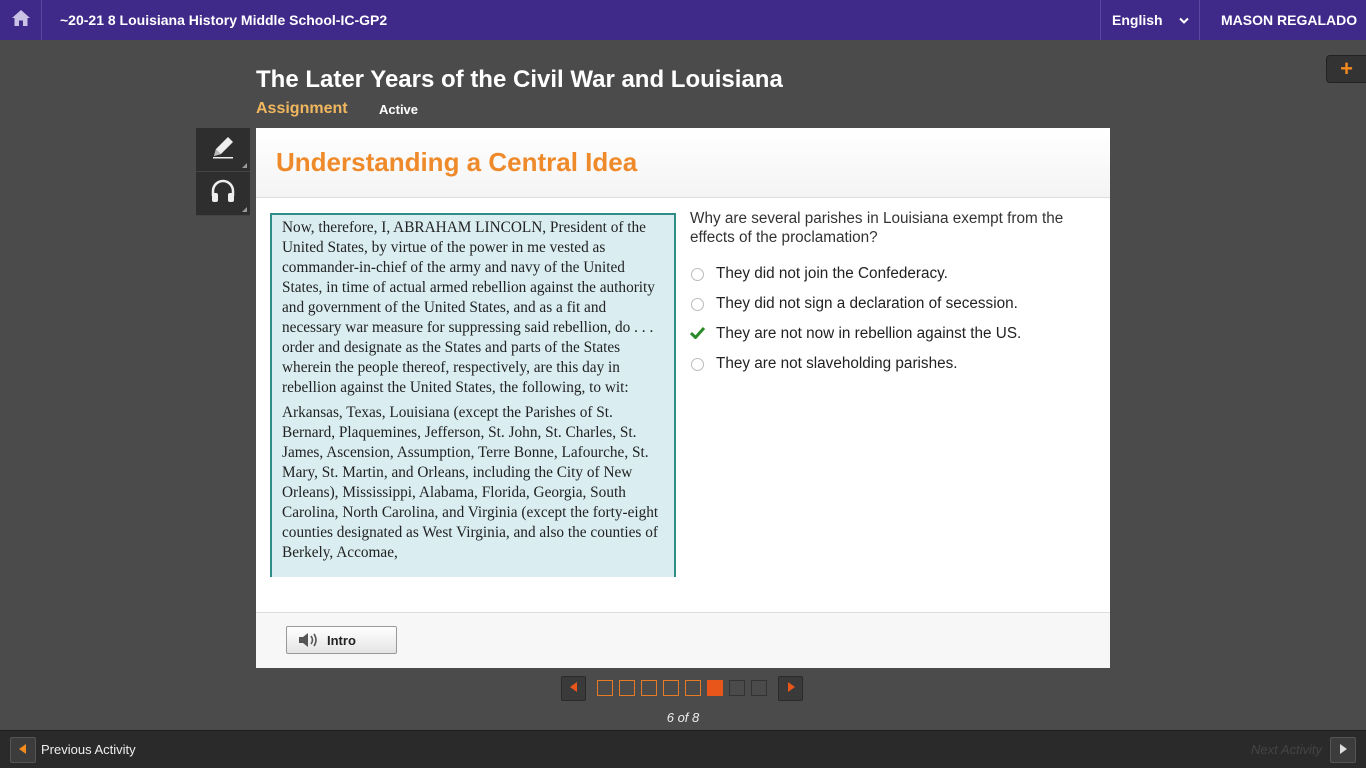 The width and height of the screenshot is (1366, 768). What do you see at coordinates (308, 640) in the screenshot?
I see `speaker-icon` at bounding box center [308, 640].